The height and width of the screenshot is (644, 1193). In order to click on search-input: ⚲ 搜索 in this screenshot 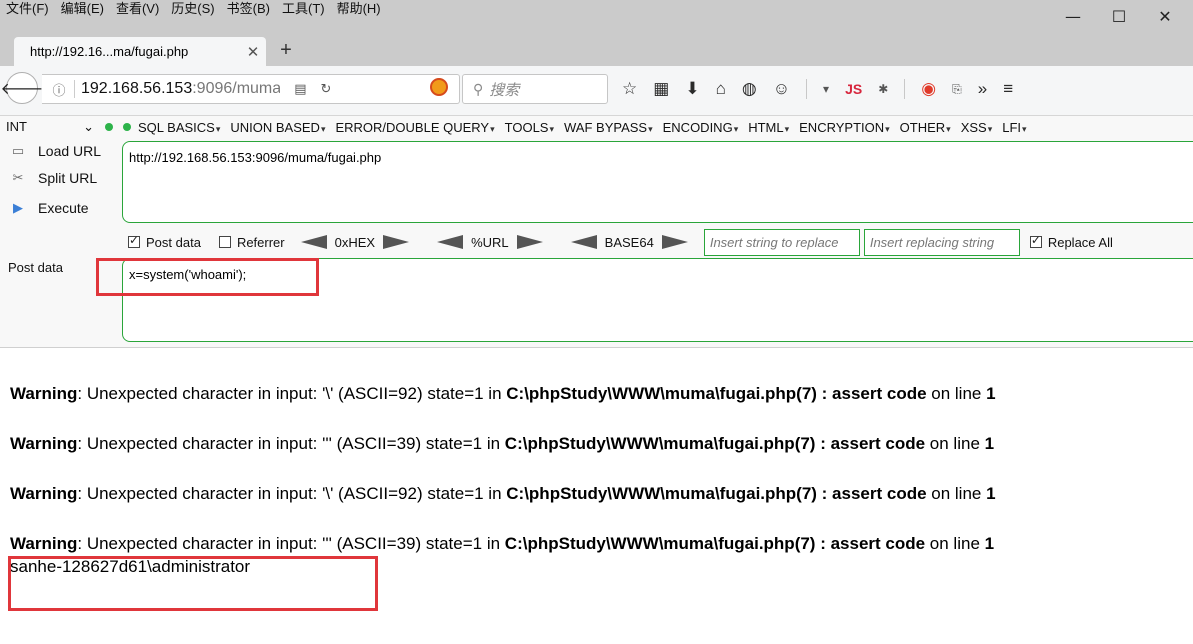, I will do `click(535, 89)`.